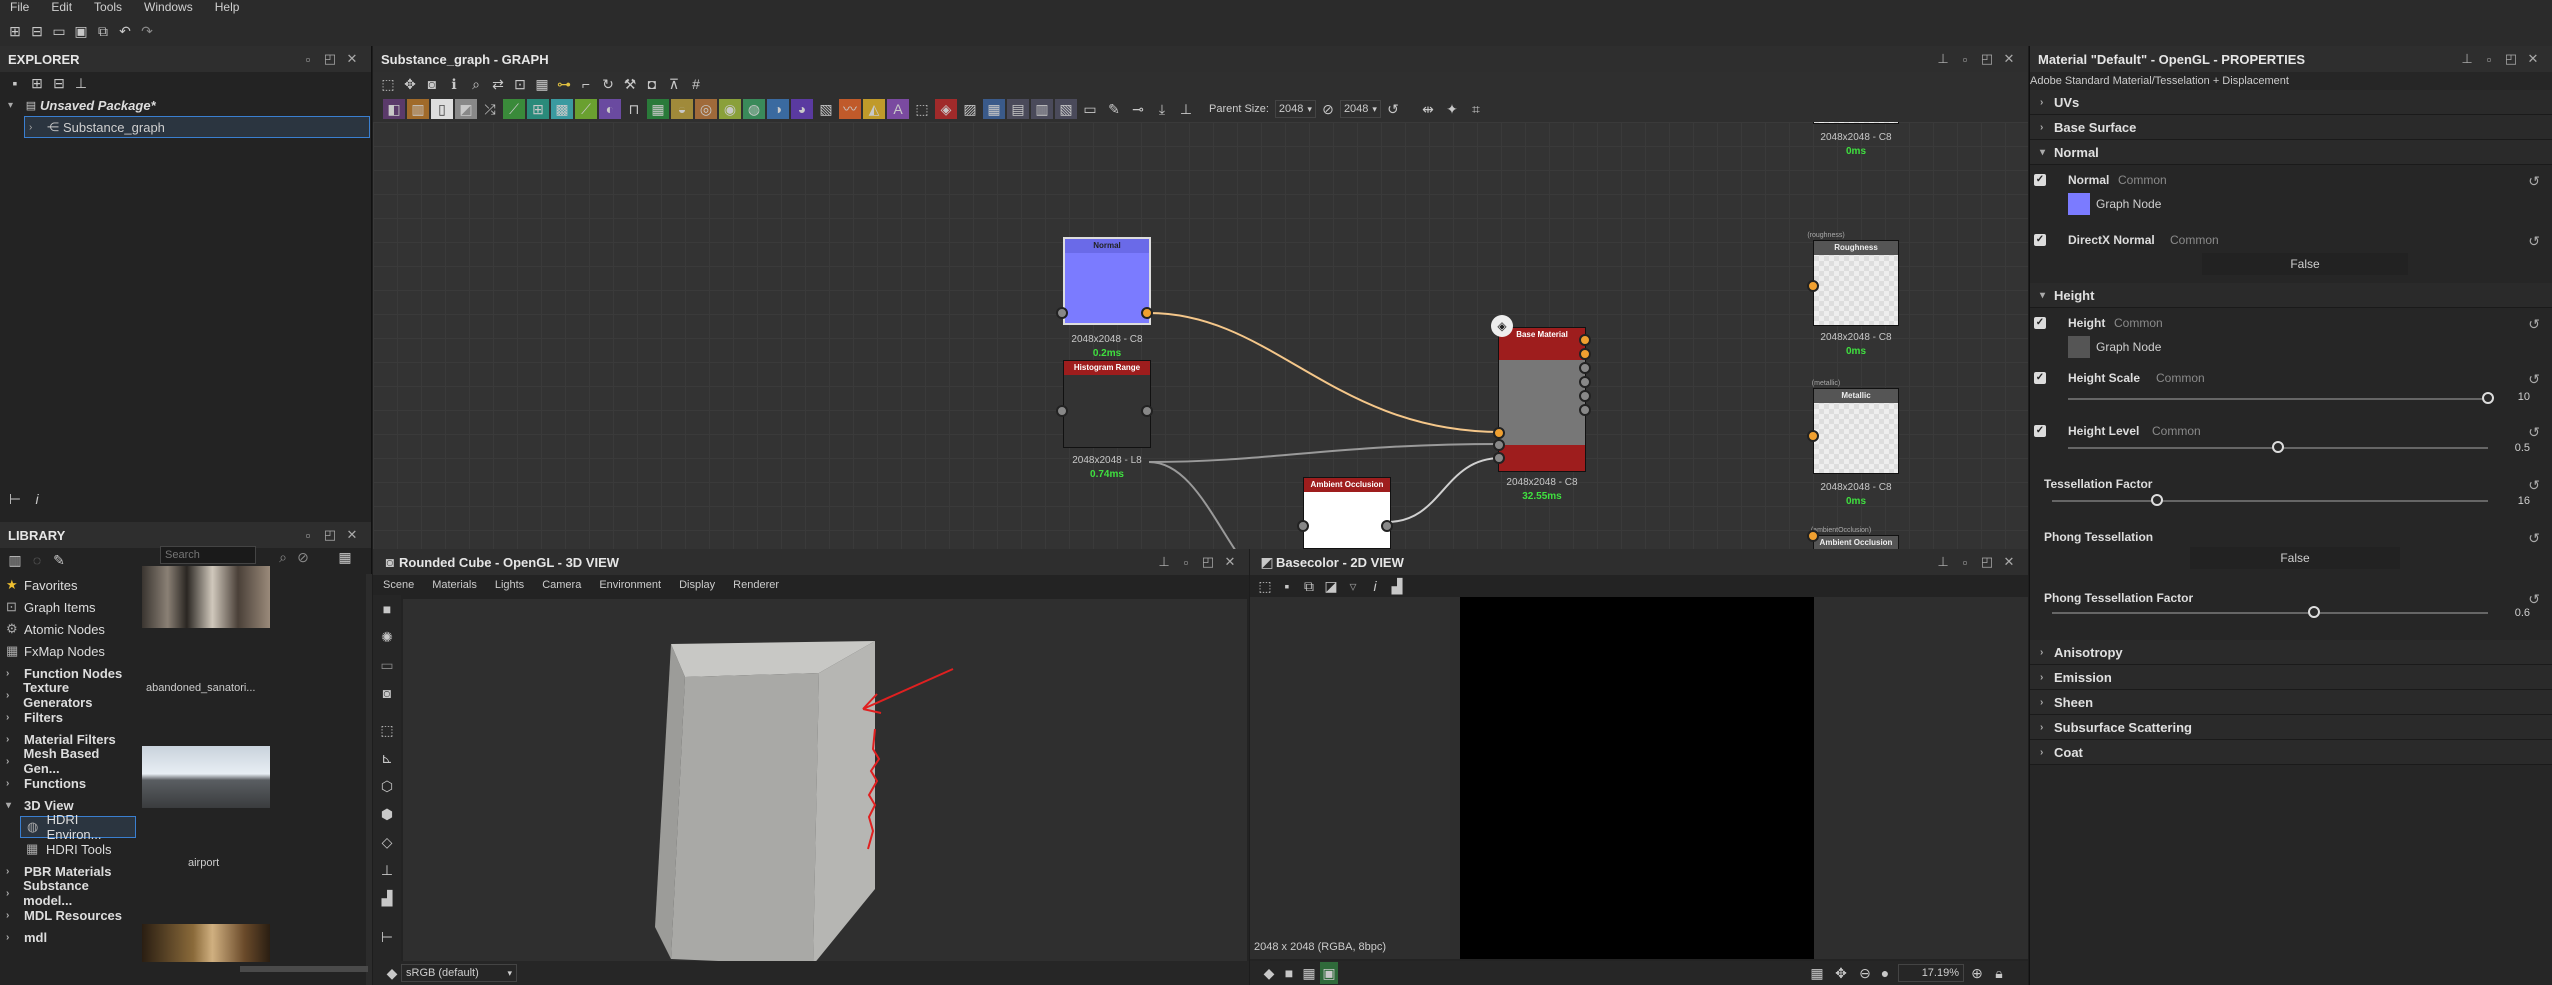 This screenshot has height=985, width=2552. Describe the element at coordinates (125, 31) in the screenshot. I see `undo-icon: ↶` at that location.